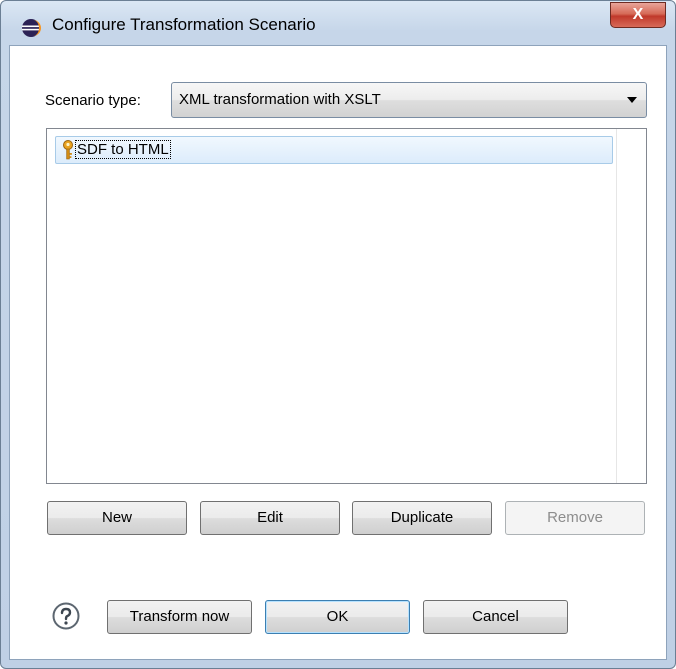 This screenshot has height=669, width=676. I want to click on chevron-down-icon, so click(632, 100).